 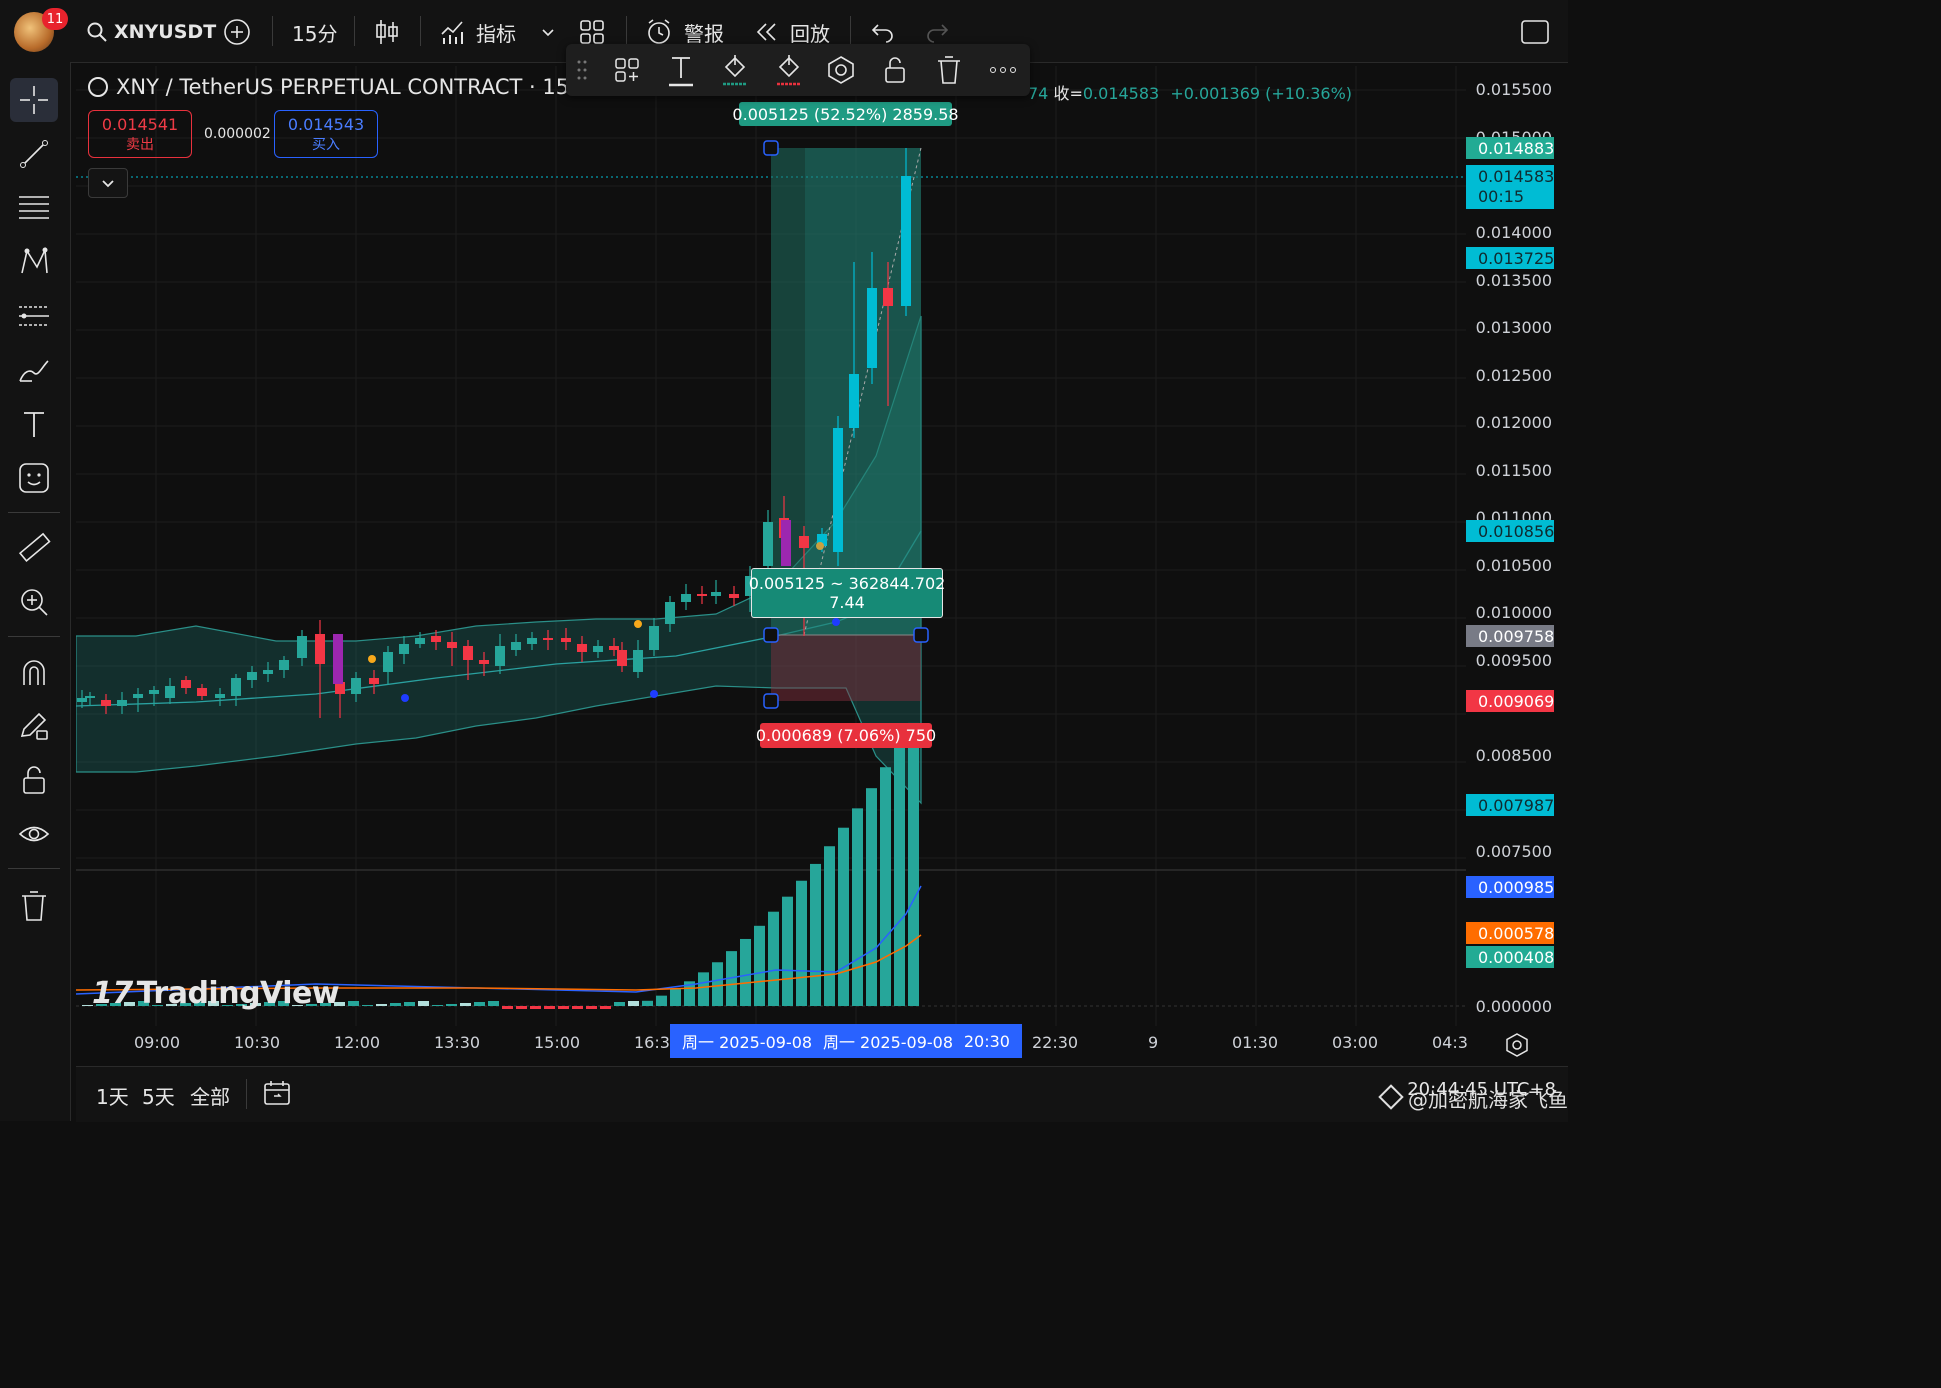 I want to click on bottom-toolbar: 1天 5天 全部 20:44:45 UTC+8, so click(x=822, y=1094).